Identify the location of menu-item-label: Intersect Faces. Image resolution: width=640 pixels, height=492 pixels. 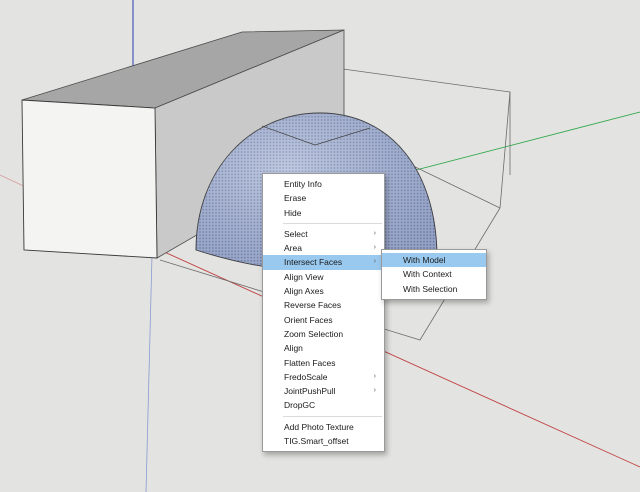
(313, 262).